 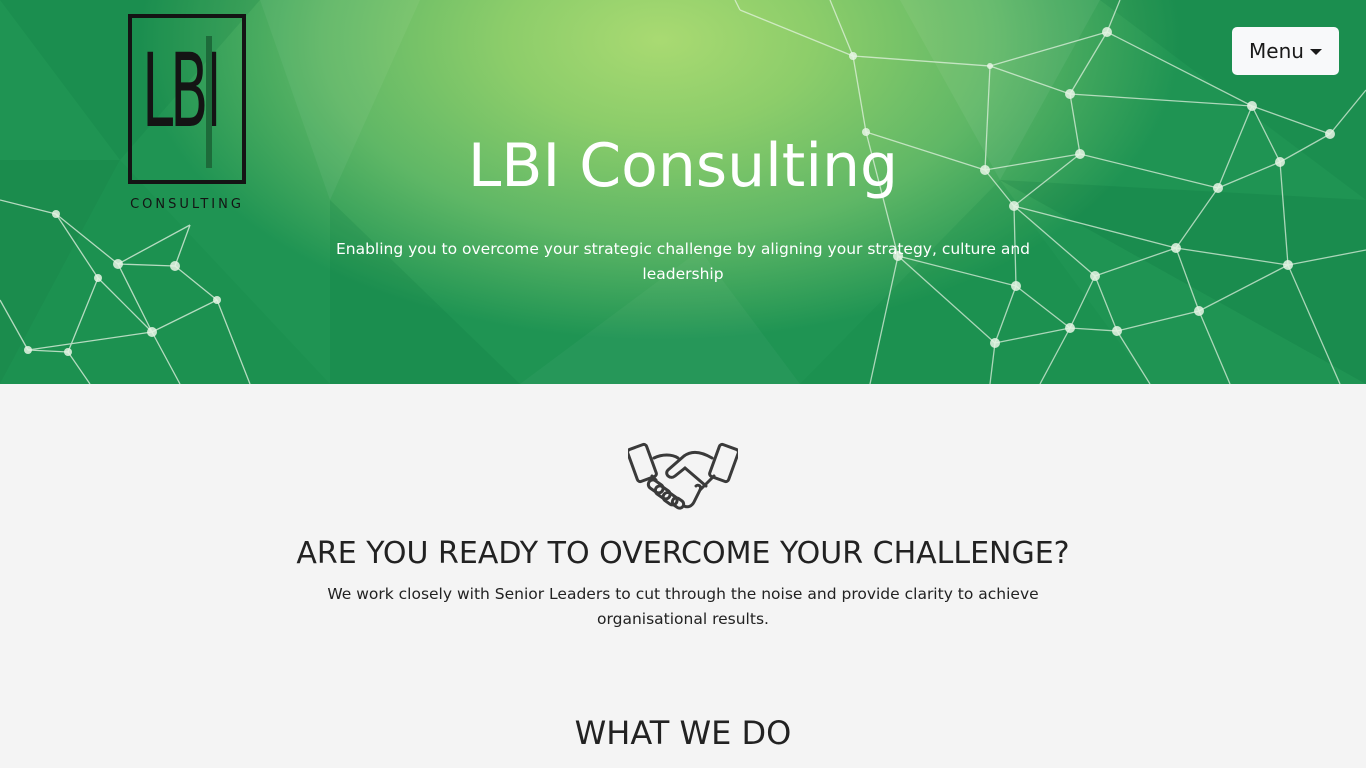 I want to click on menu-button-label: Menu, so click(x=1276, y=51).